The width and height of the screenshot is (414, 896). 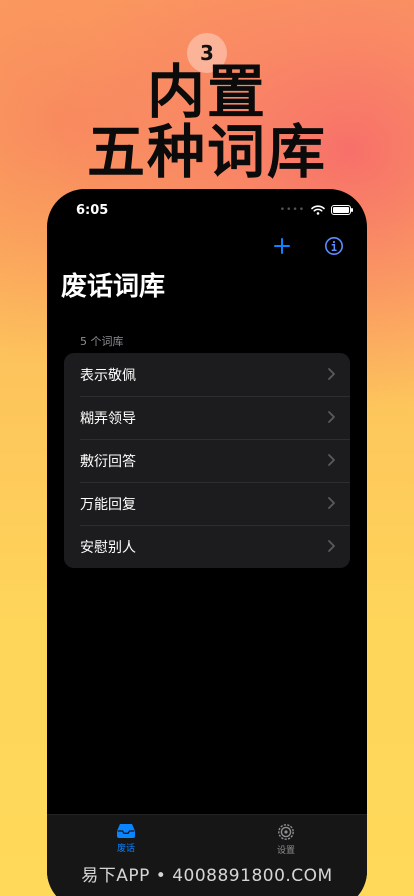 I want to click on promo-headline-line1: 内置, so click(x=206, y=92).